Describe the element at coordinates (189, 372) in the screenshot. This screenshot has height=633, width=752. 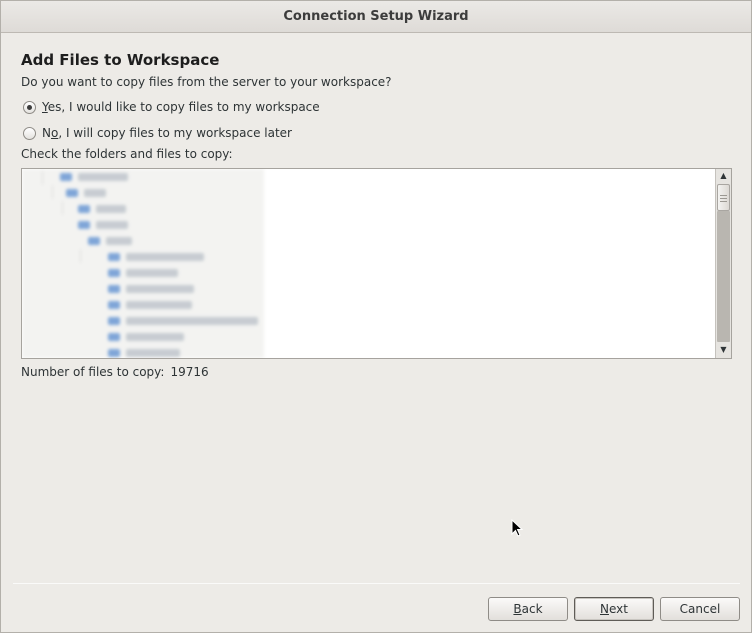
I see `file-count-value: 19716` at that location.